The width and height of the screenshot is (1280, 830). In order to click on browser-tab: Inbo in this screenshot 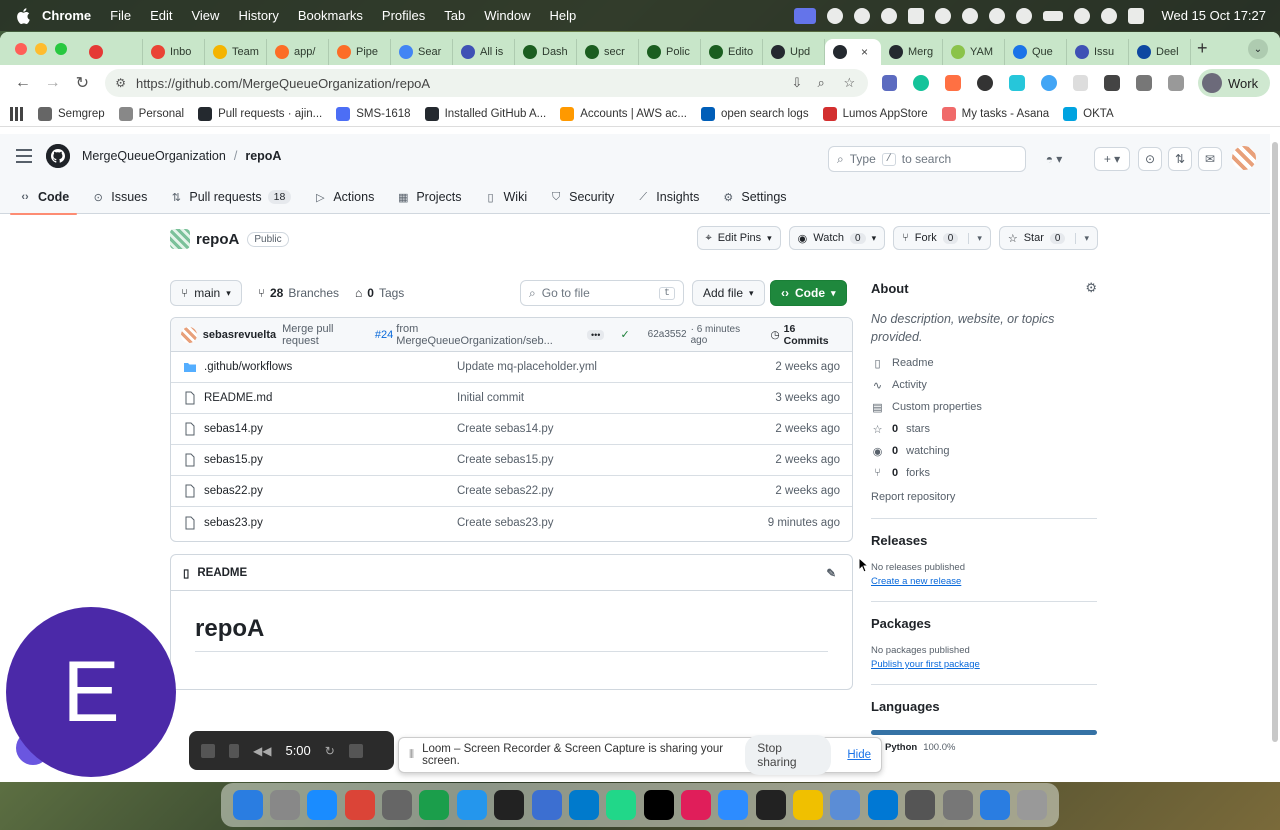, I will do `click(174, 52)`.